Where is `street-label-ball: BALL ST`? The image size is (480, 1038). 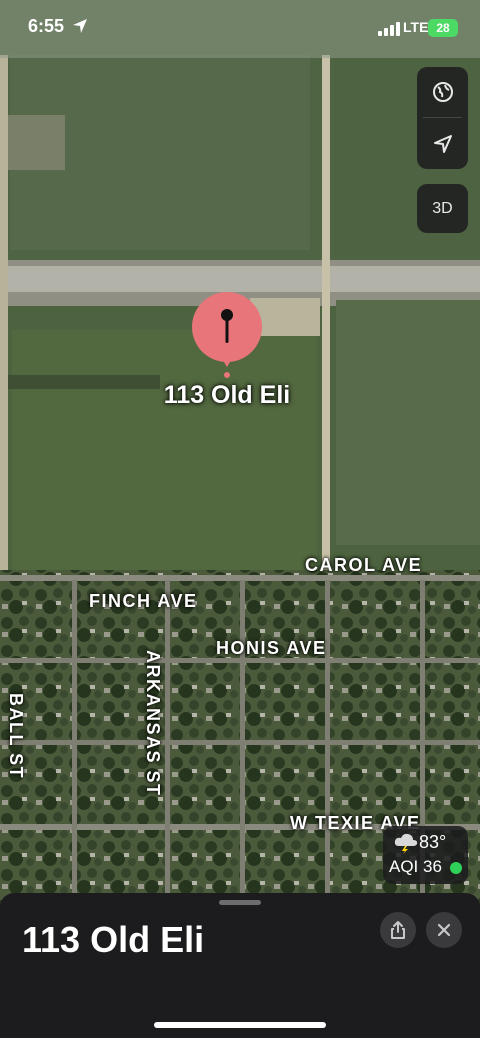
street-label-ball: BALL ST is located at coordinates (16, 736).